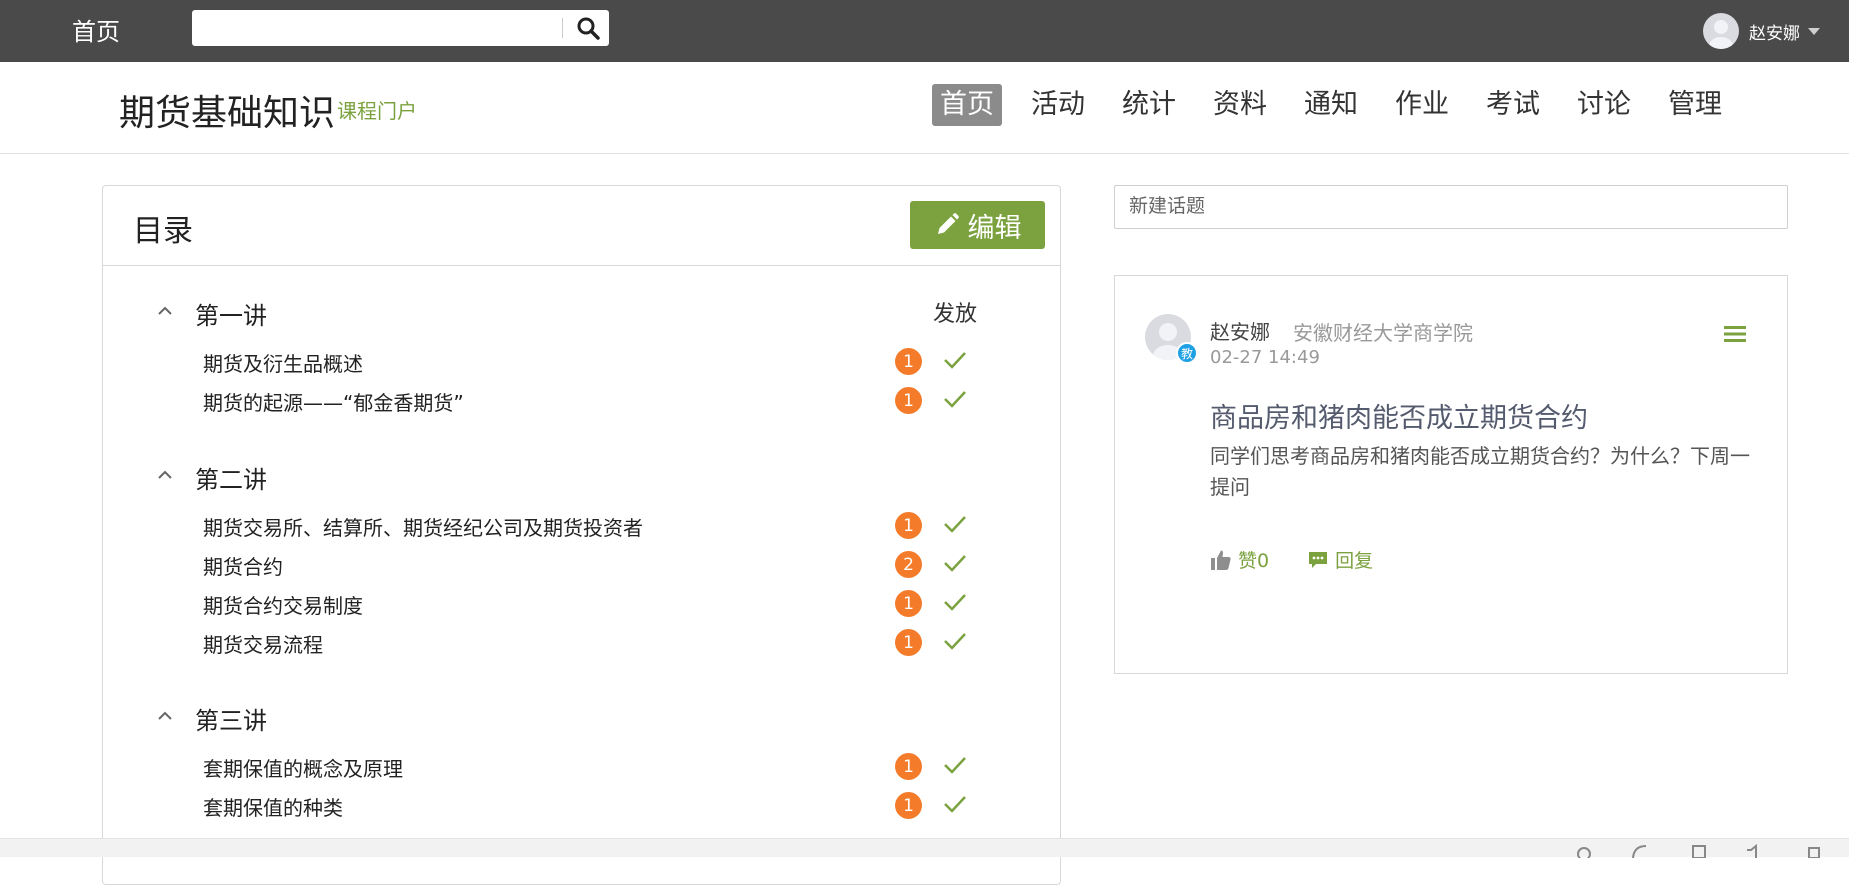 The image size is (1849, 885). Describe the element at coordinates (582, 400) in the screenshot. I see `list-item: 期货的起源——“郁金香期货” 1` at that location.